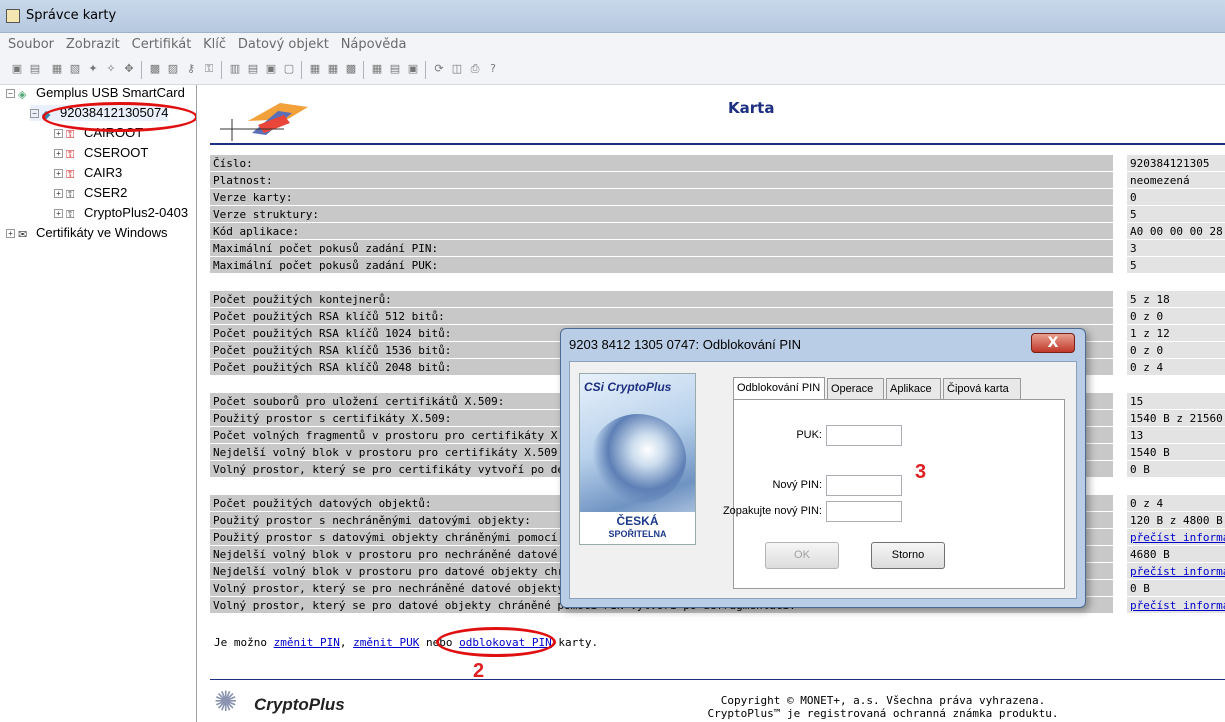 The image size is (1225, 722). What do you see at coordinates (913, 388) in the screenshot?
I see `tab-applications: Aplikace` at bounding box center [913, 388].